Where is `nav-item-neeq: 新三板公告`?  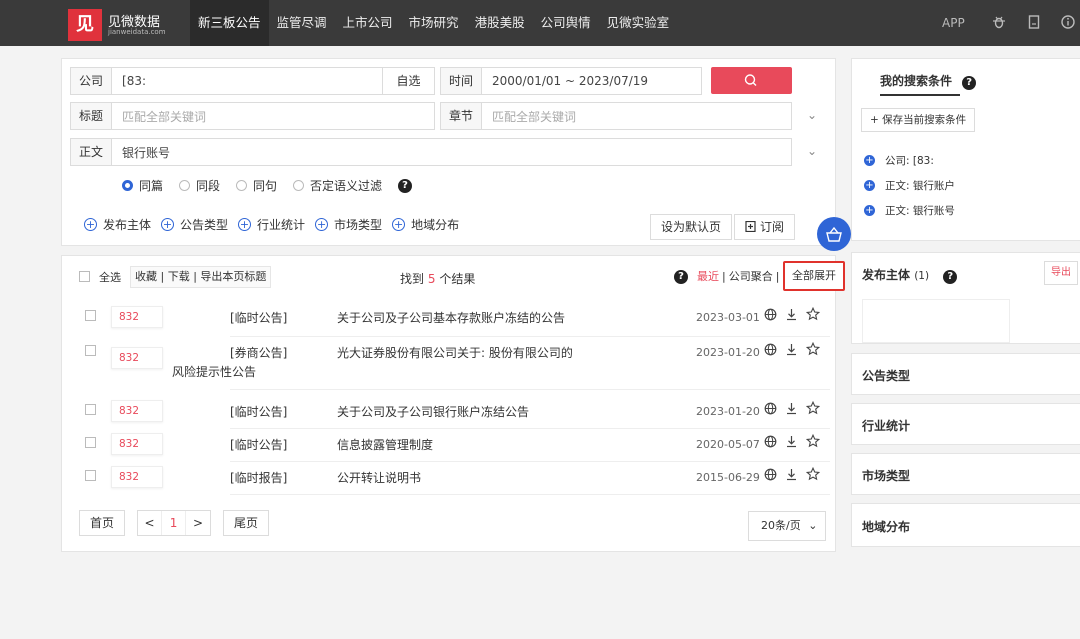 nav-item-neeq: 新三板公告 is located at coordinates (229, 23).